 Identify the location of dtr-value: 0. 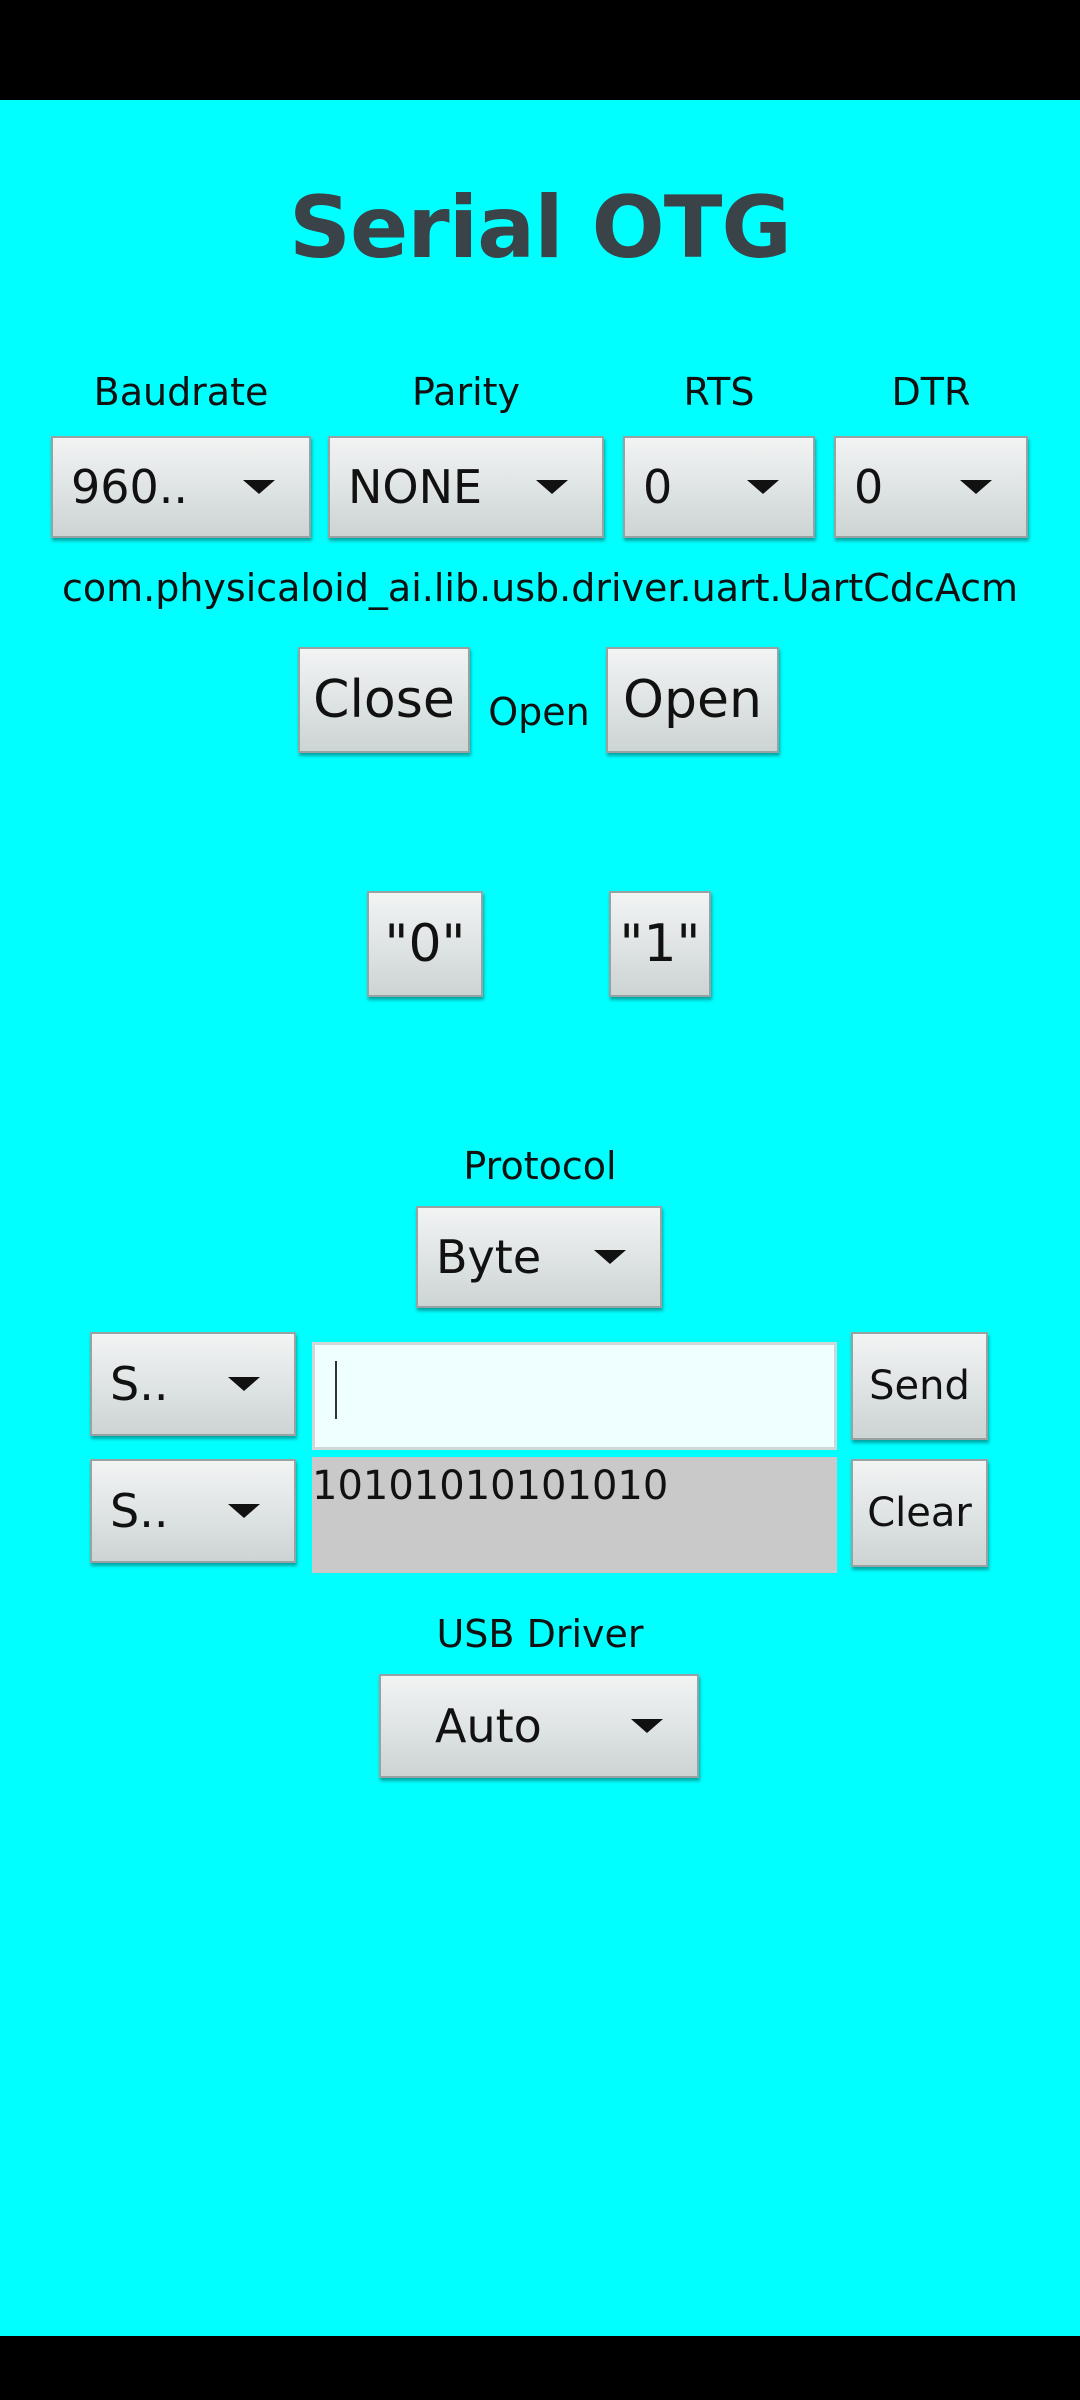
(869, 487).